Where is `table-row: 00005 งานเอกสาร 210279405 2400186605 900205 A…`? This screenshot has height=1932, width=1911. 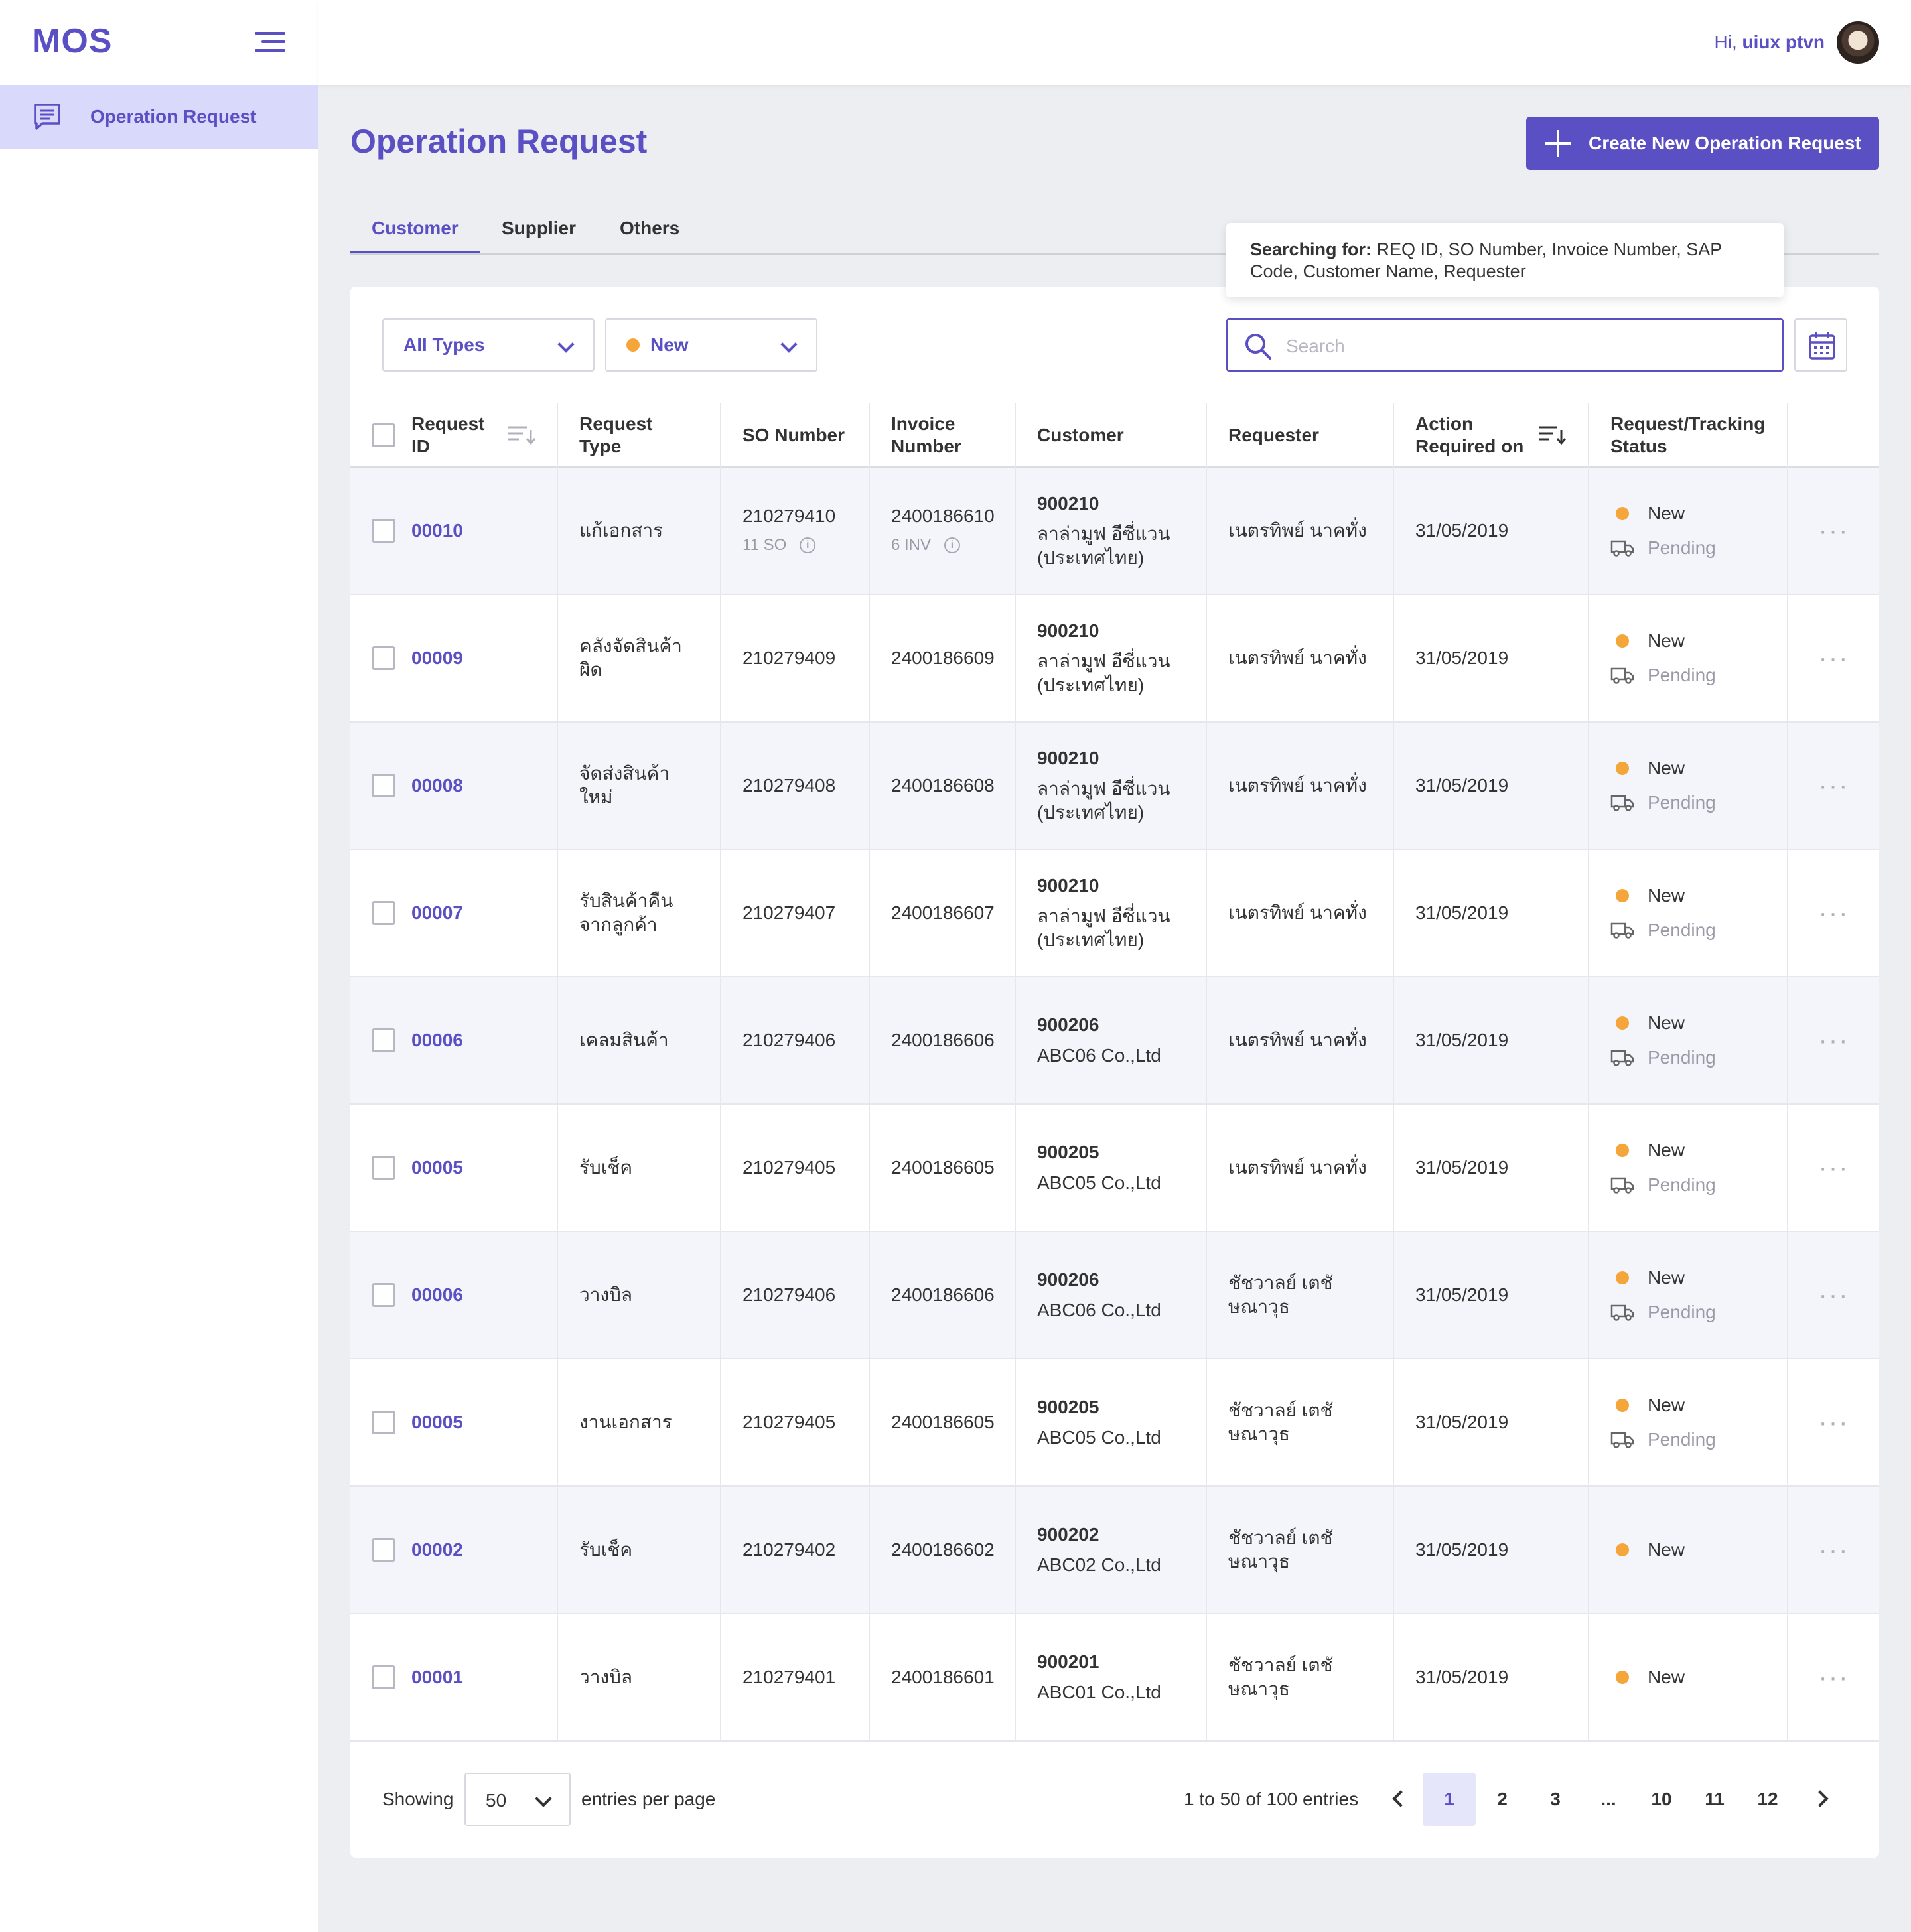 table-row: 00005 งานเอกสาร 210279405 2400186605 900205 A… is located at coordinates (1115, 1422).